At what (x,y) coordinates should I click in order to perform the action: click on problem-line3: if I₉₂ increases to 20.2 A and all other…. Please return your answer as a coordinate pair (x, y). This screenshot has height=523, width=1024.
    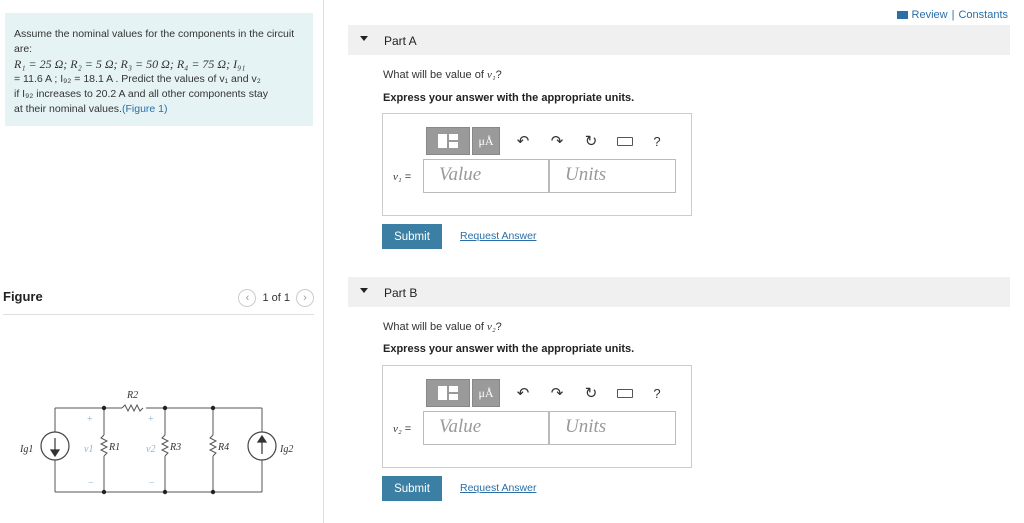
    Looking at the image, I should click on (141, 94).